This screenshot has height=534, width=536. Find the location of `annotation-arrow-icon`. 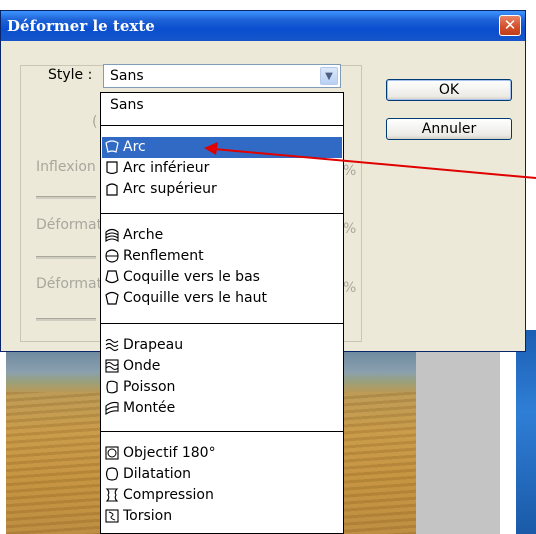

annotation-arrow-icon is located at coordinates (370, 160).